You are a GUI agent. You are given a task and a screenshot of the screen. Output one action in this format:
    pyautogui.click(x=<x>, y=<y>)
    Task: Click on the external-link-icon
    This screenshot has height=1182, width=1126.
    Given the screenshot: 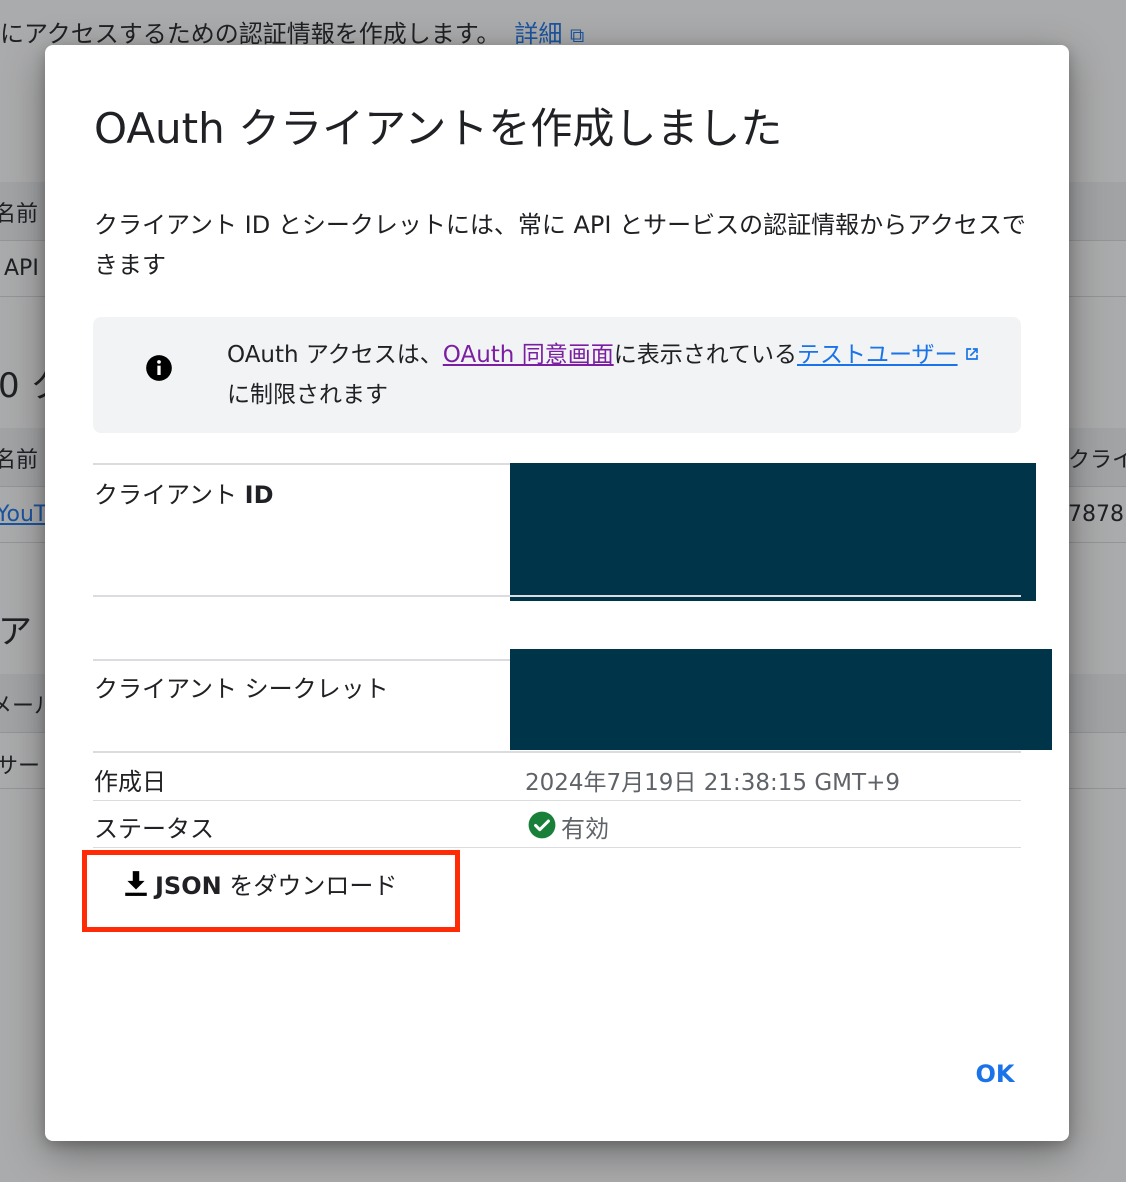 What is the action you would take?
    pyautogui.click(x=971, y=354)
    